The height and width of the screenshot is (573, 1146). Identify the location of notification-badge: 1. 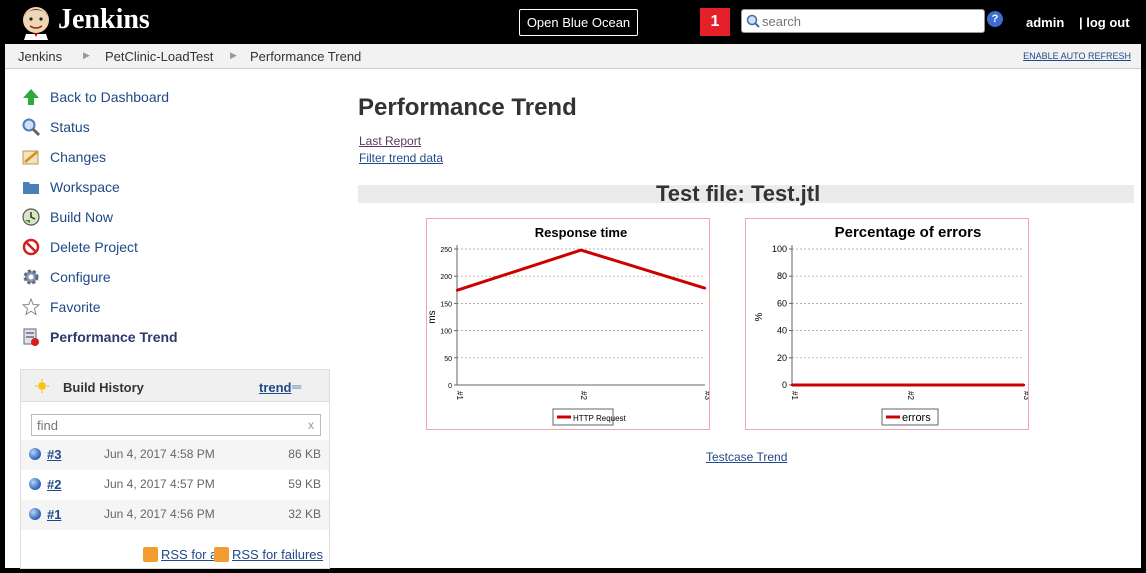
(715, 22).